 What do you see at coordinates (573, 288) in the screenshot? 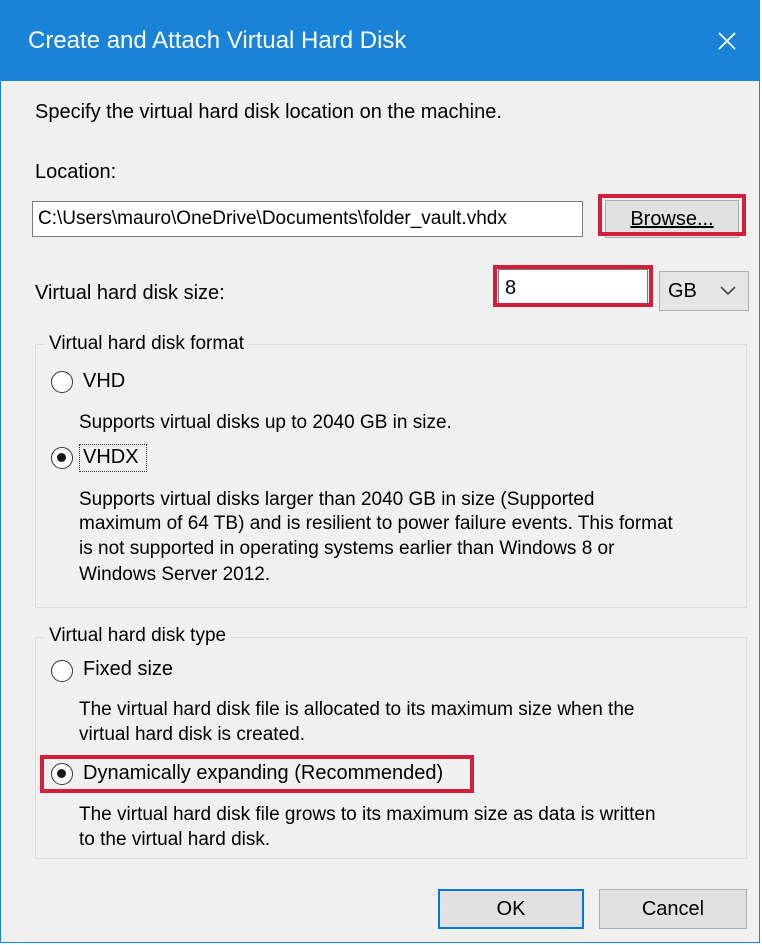
I see `size-input` at bounding box center [573, 288].